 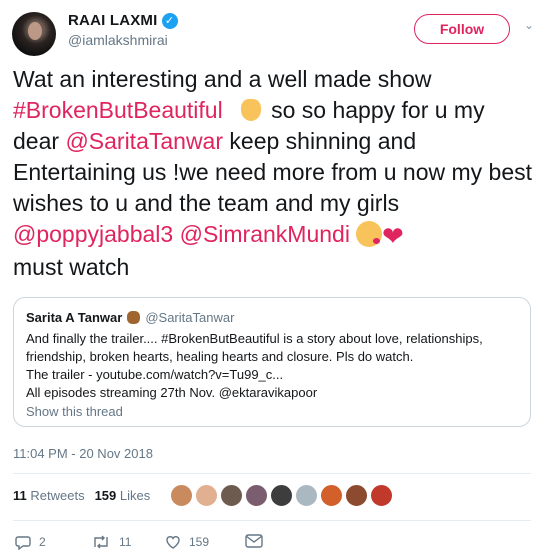 I want to click on direct-message-button, so click(x=254, y=541).